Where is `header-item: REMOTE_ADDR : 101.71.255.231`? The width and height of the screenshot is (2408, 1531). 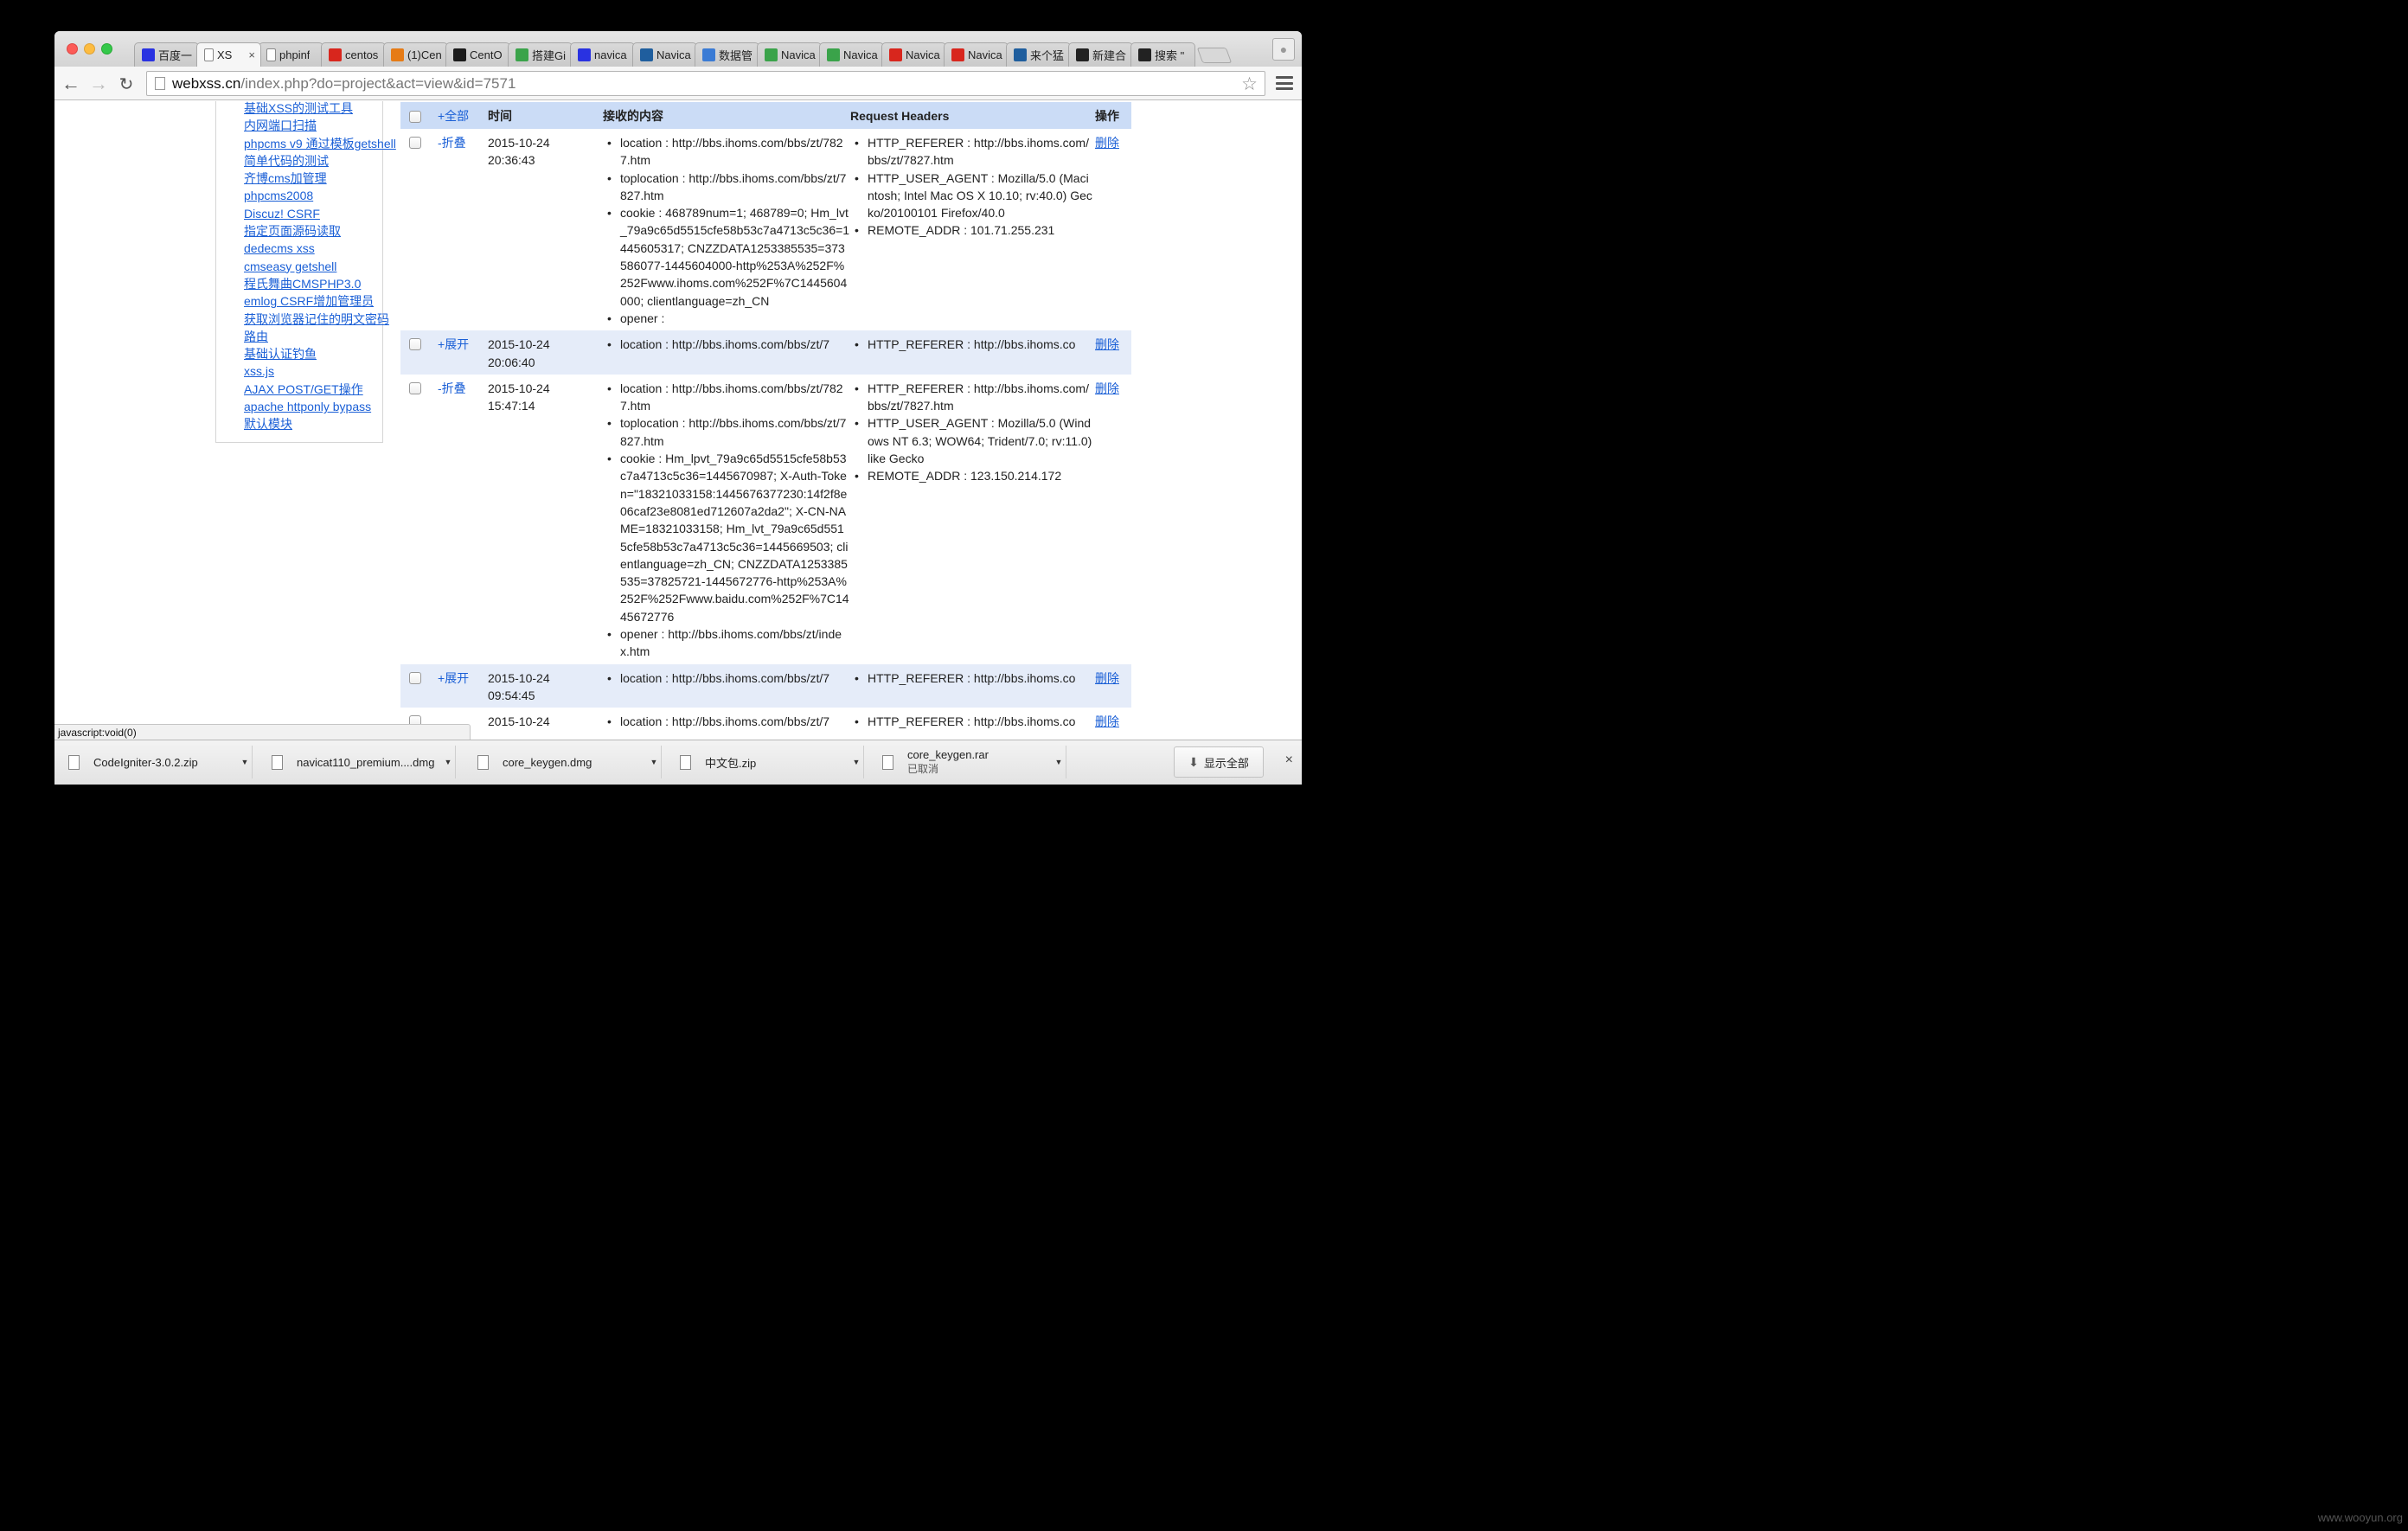
header-item: REMOTE_ADDR : 101.71.255.231 is located at coordinates (972, 230).